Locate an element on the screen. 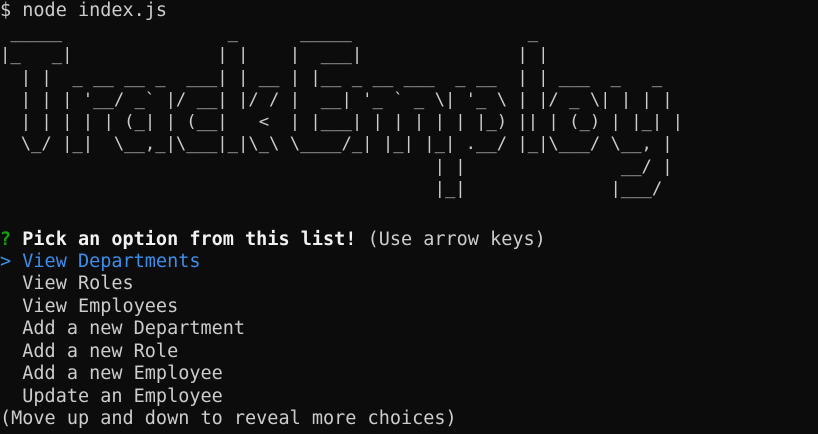 Image resolution: width=818 pixels, height=434 pixels. command-line: $ node index.js is located at coordinates (83, 11).